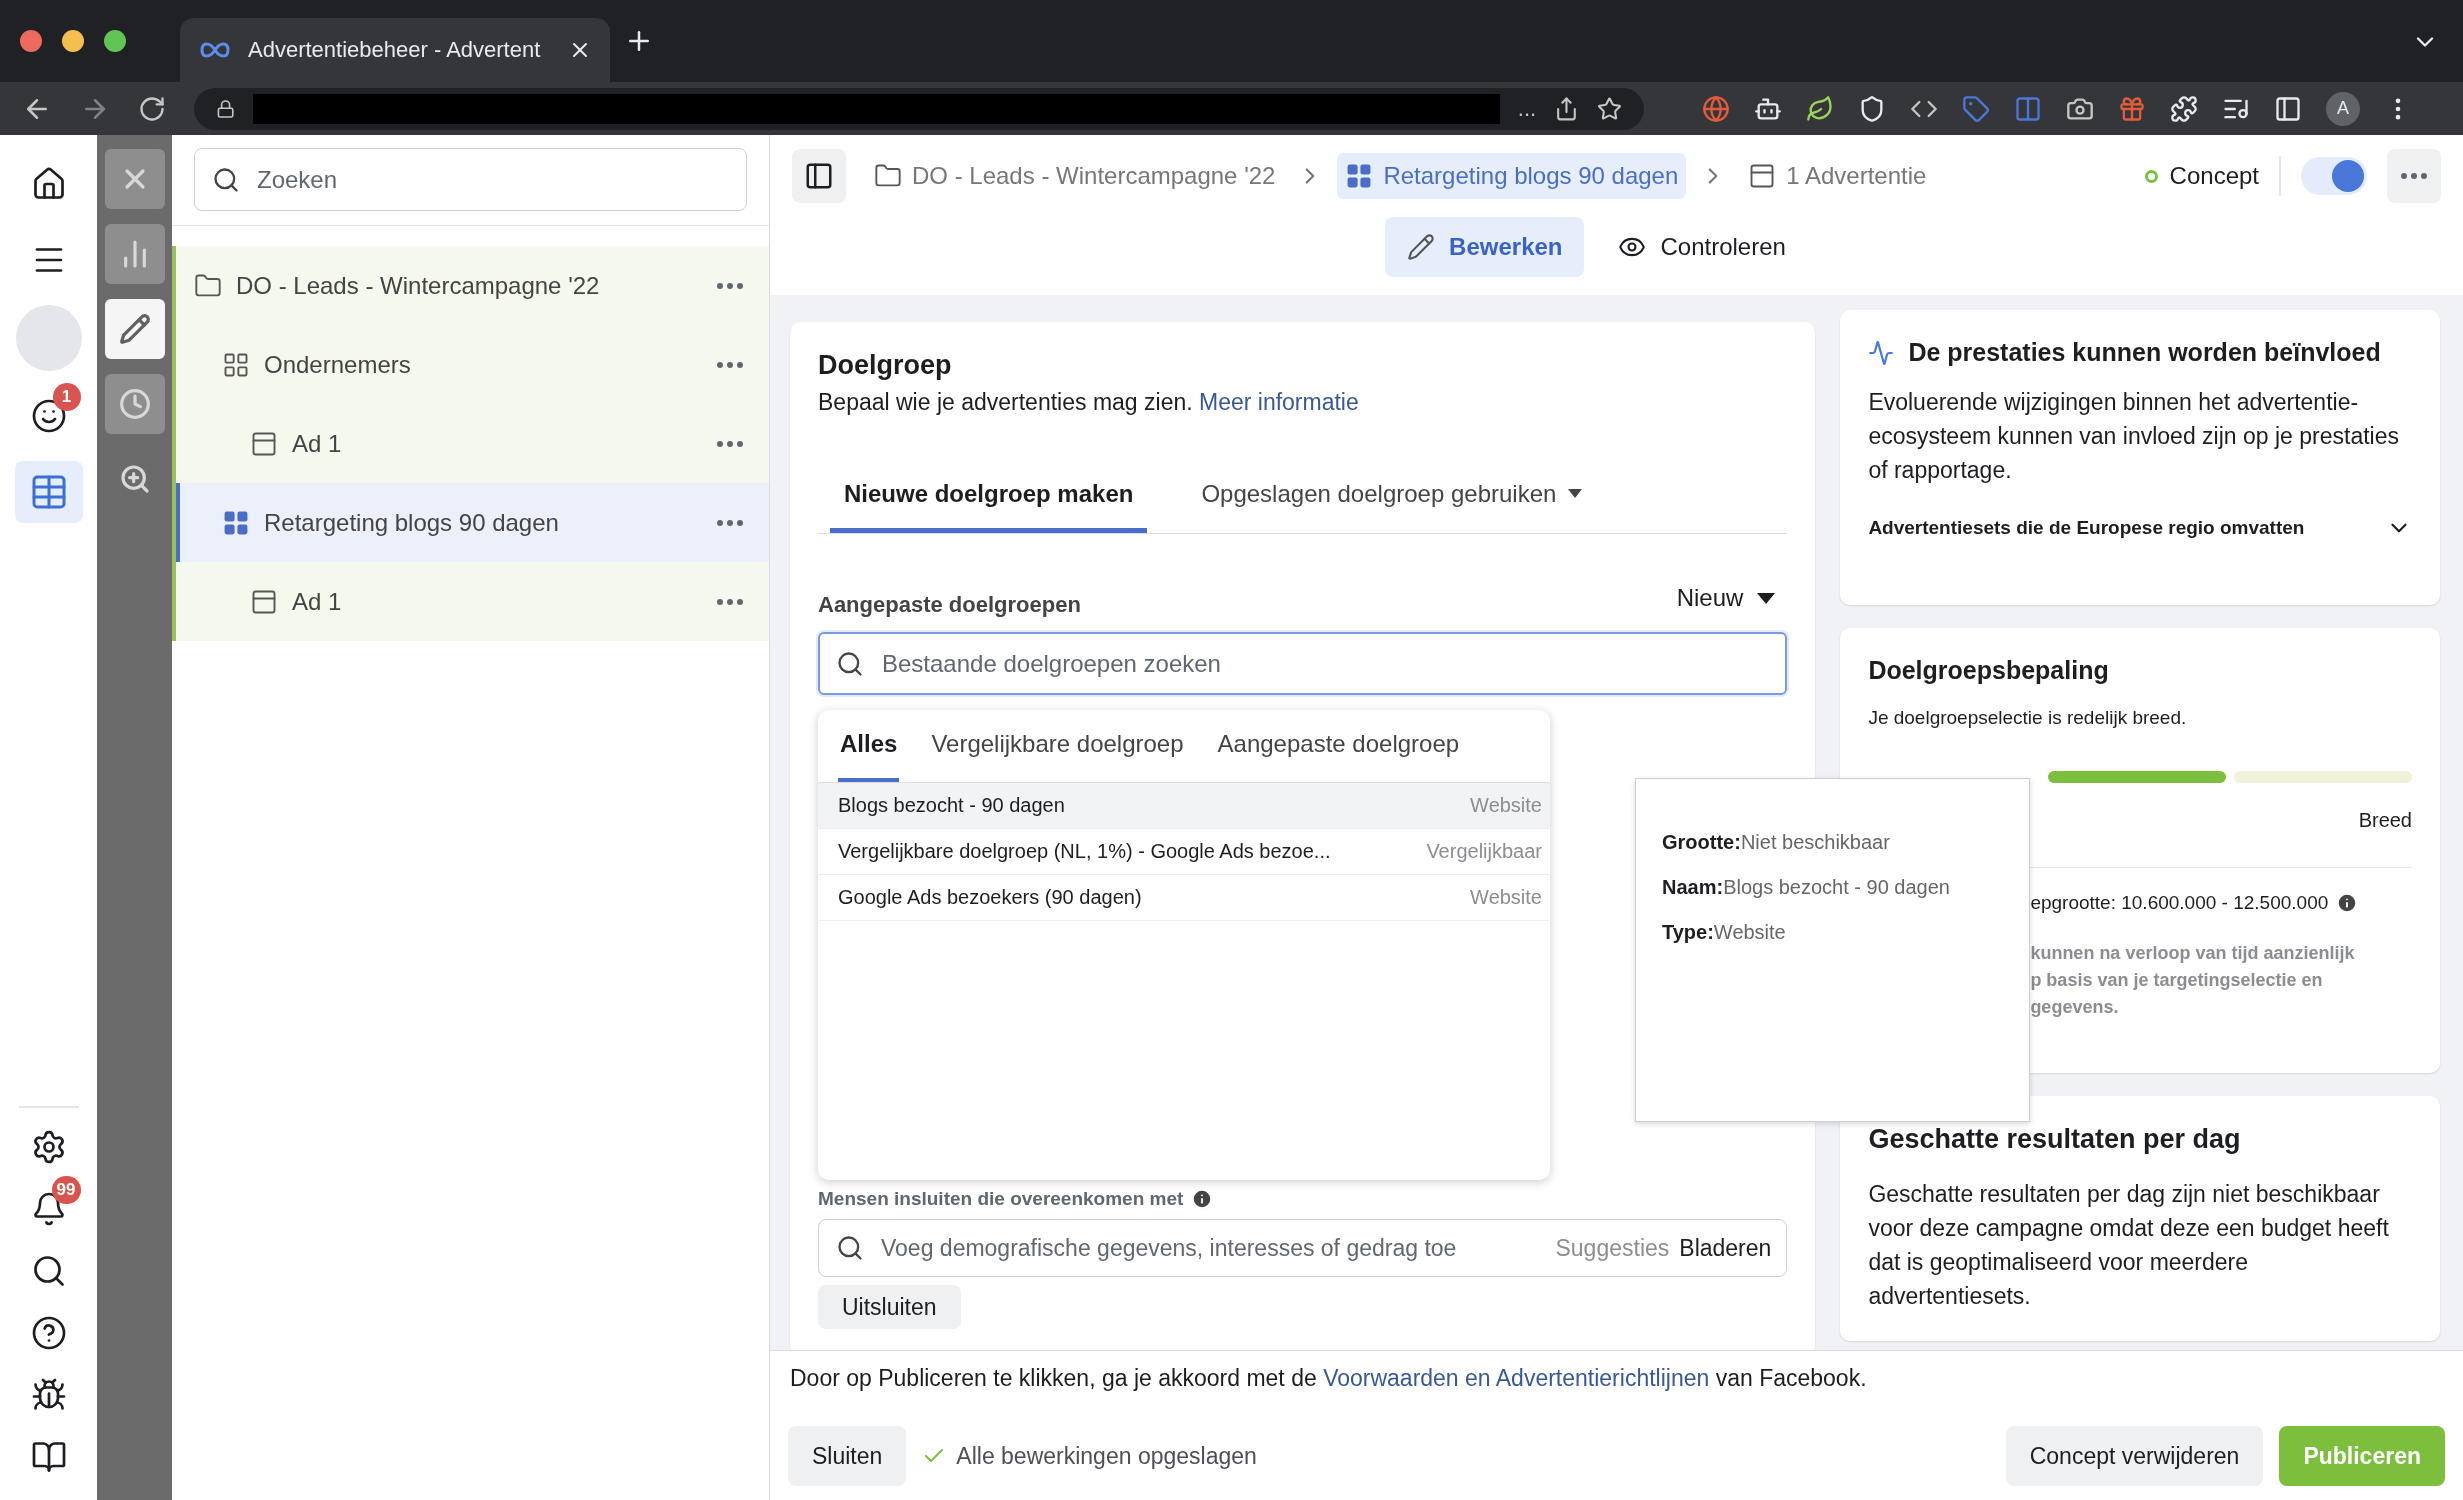  I want to click on note-line: kunnen na verloop van tijd aanzienlijk, so click(2192, 953).